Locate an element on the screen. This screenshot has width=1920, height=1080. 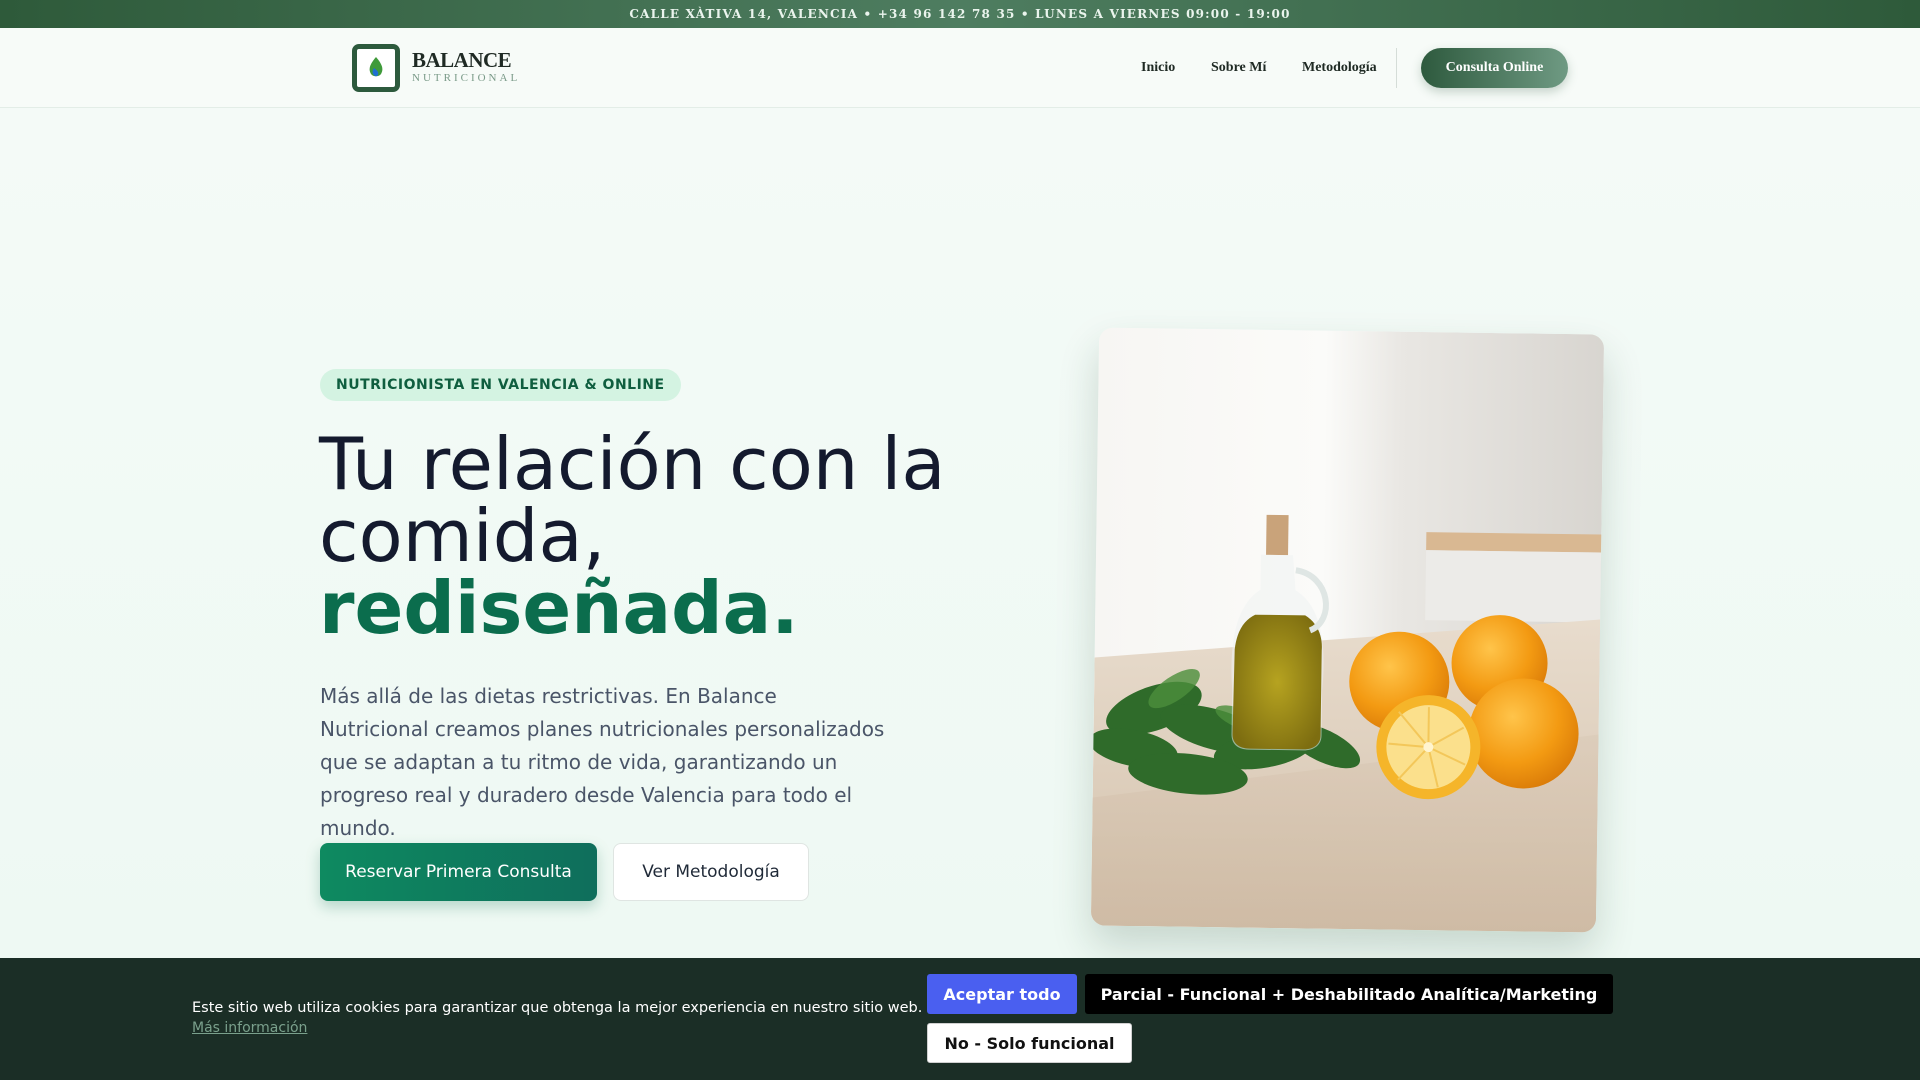
logo-subtitle: NUTRICIONAL is located at coordinates (466, 78).